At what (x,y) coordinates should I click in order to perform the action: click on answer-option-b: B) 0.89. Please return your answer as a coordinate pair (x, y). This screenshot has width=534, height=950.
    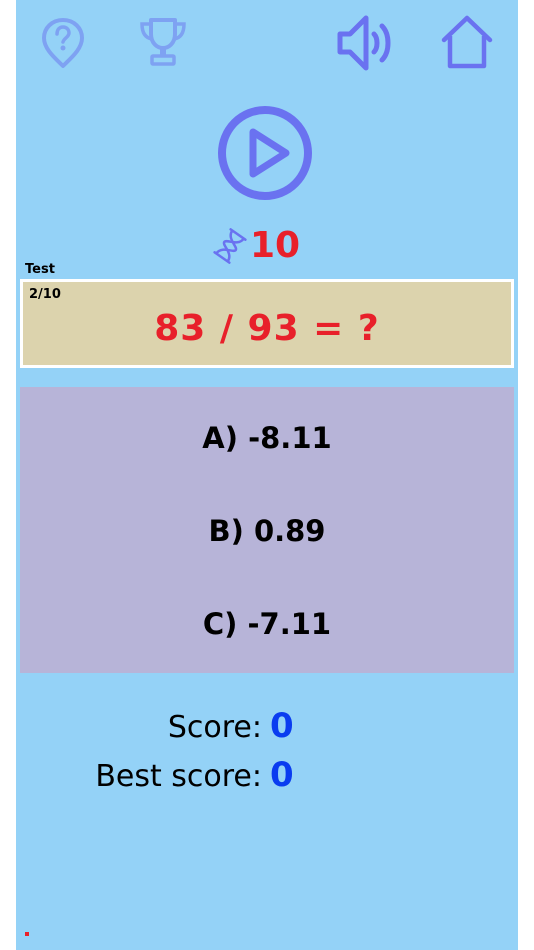
    Looking at the image, I should click on (267, 531).